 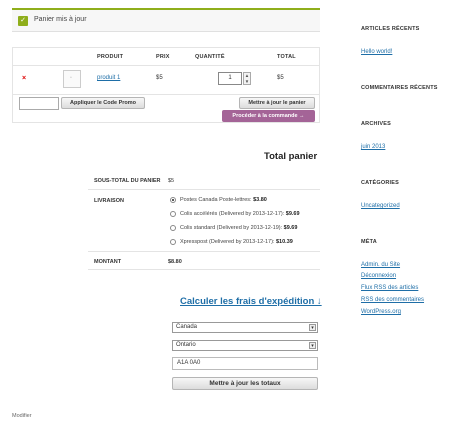 What do you see at coordinates (39, 103) in the screenshot?
I see `coupon-code-input` at bounding box center [39, 103].